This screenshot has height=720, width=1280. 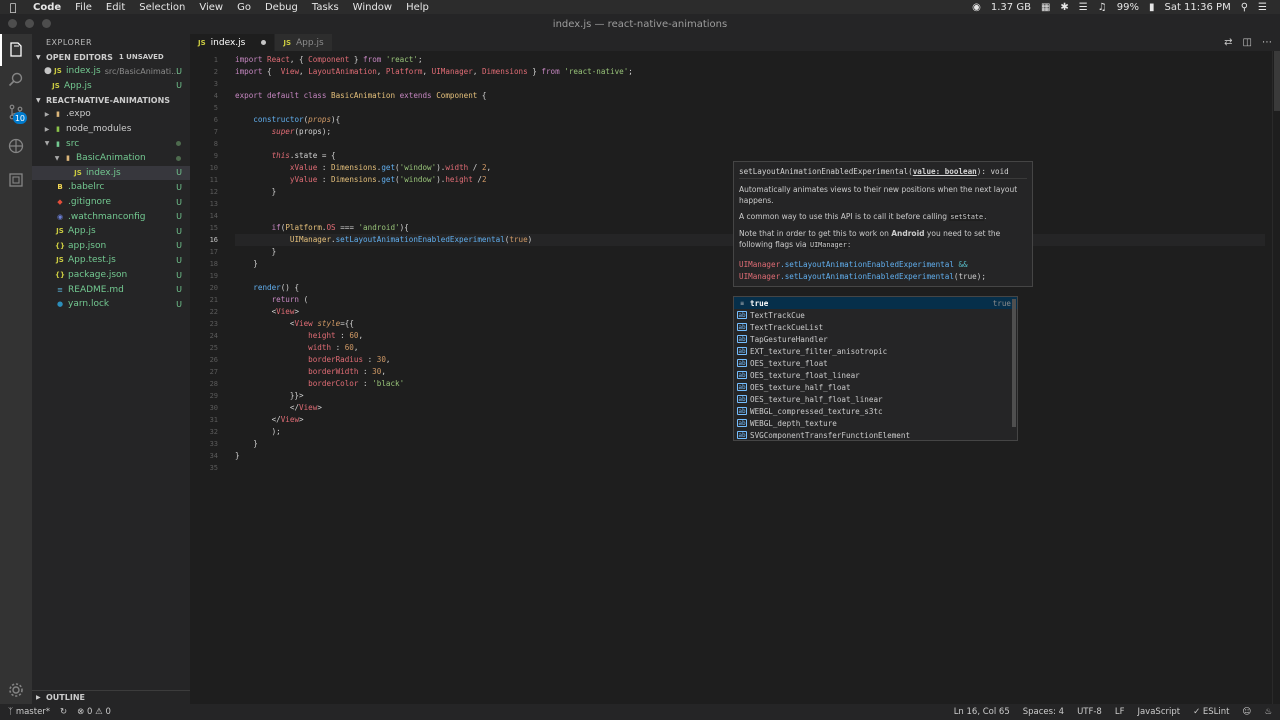 I want to click on tree-file-app-test-js: JS App.test.js U, so click(x=111, y=260).